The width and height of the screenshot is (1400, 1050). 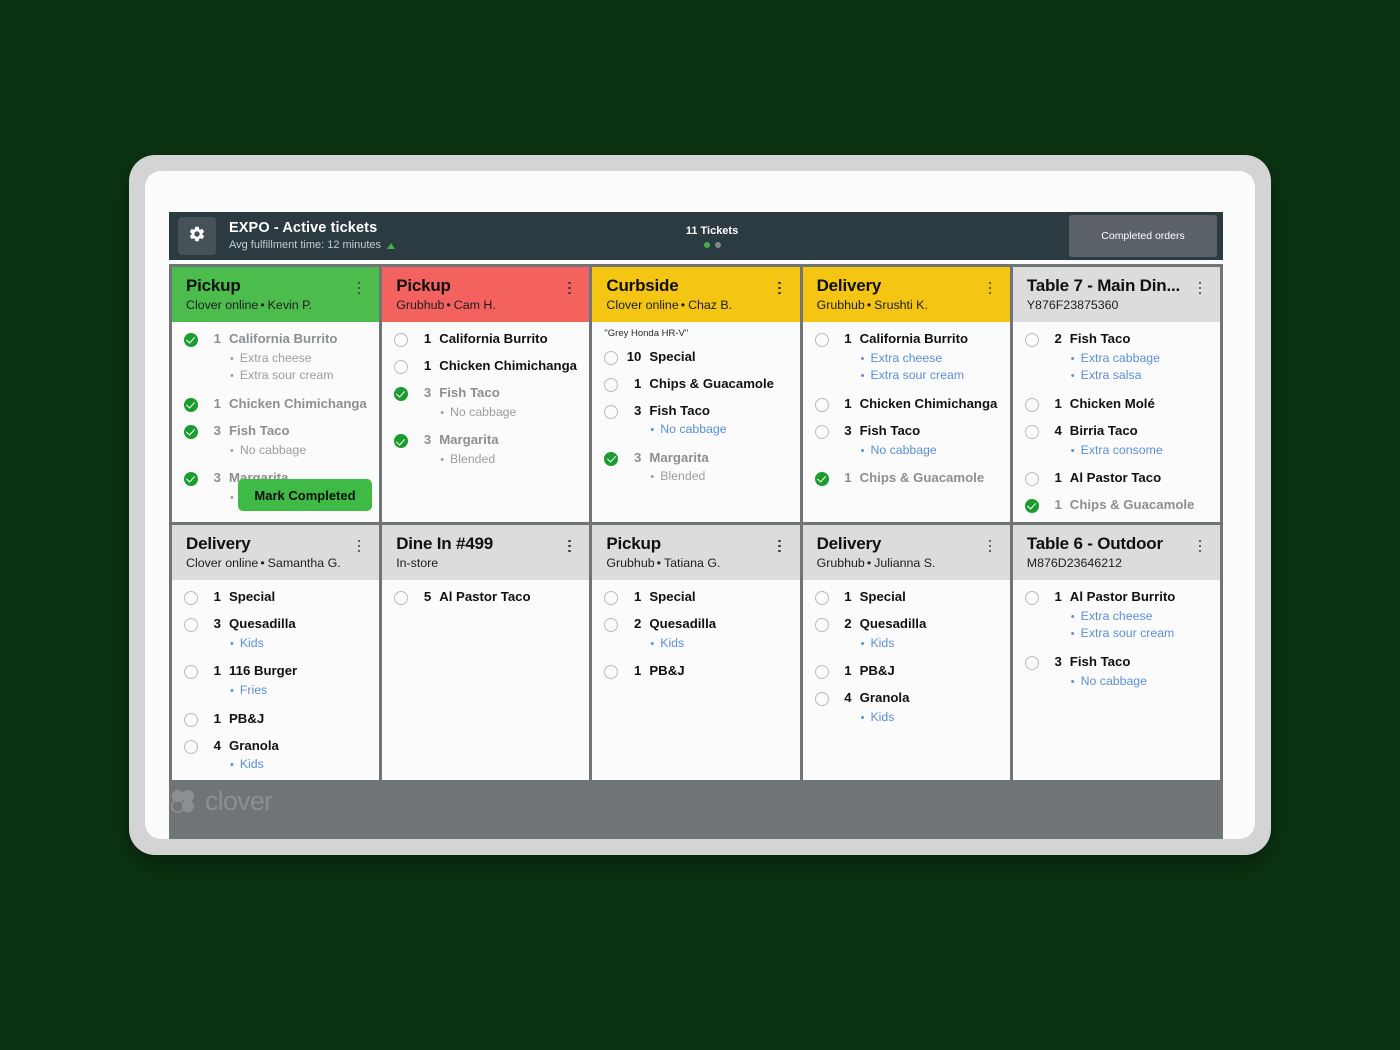 What do you see at coordinates (1117, 478) in the screenshot?
I see `ticket-item: 1 Al Pastor Taco` at bounding box center [1117, 478].